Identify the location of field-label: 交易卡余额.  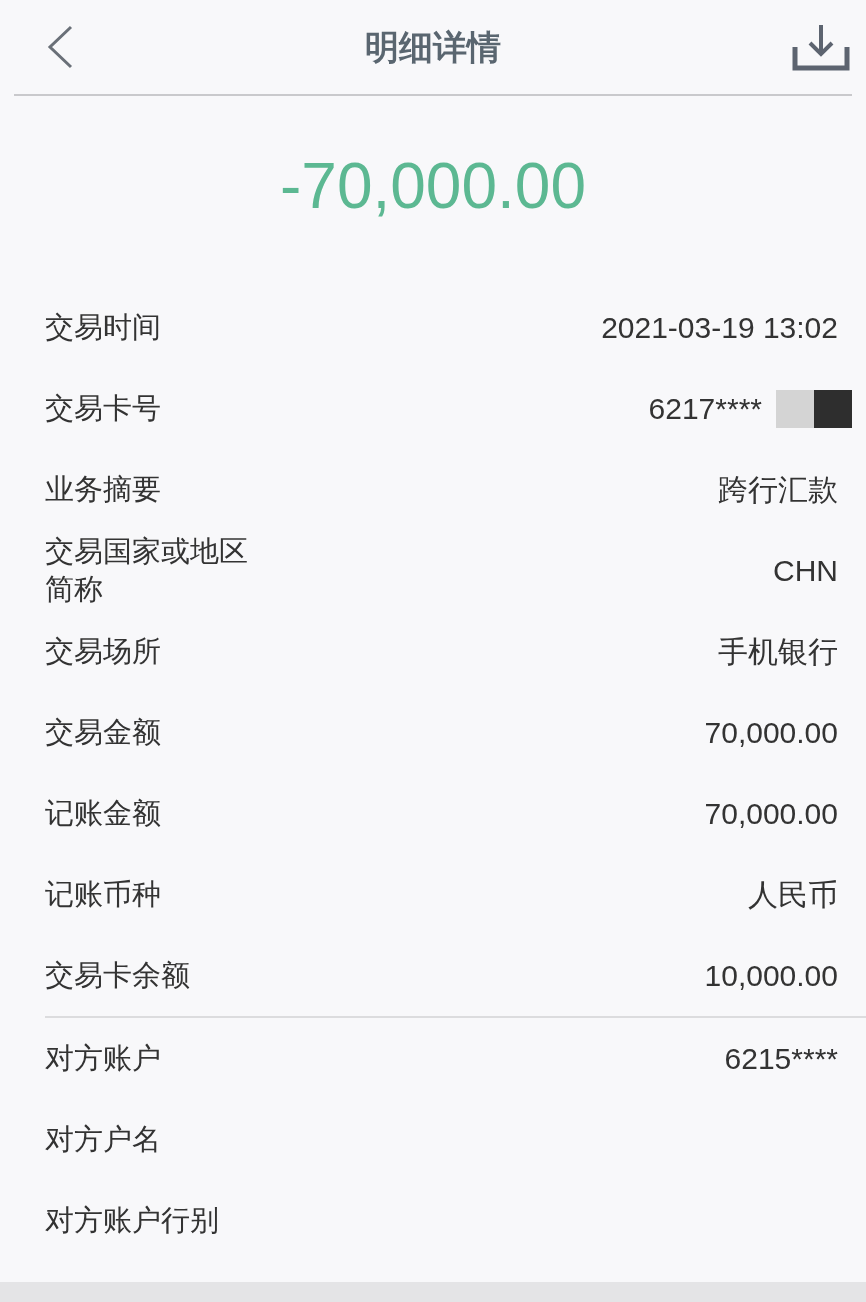
(117, 975).